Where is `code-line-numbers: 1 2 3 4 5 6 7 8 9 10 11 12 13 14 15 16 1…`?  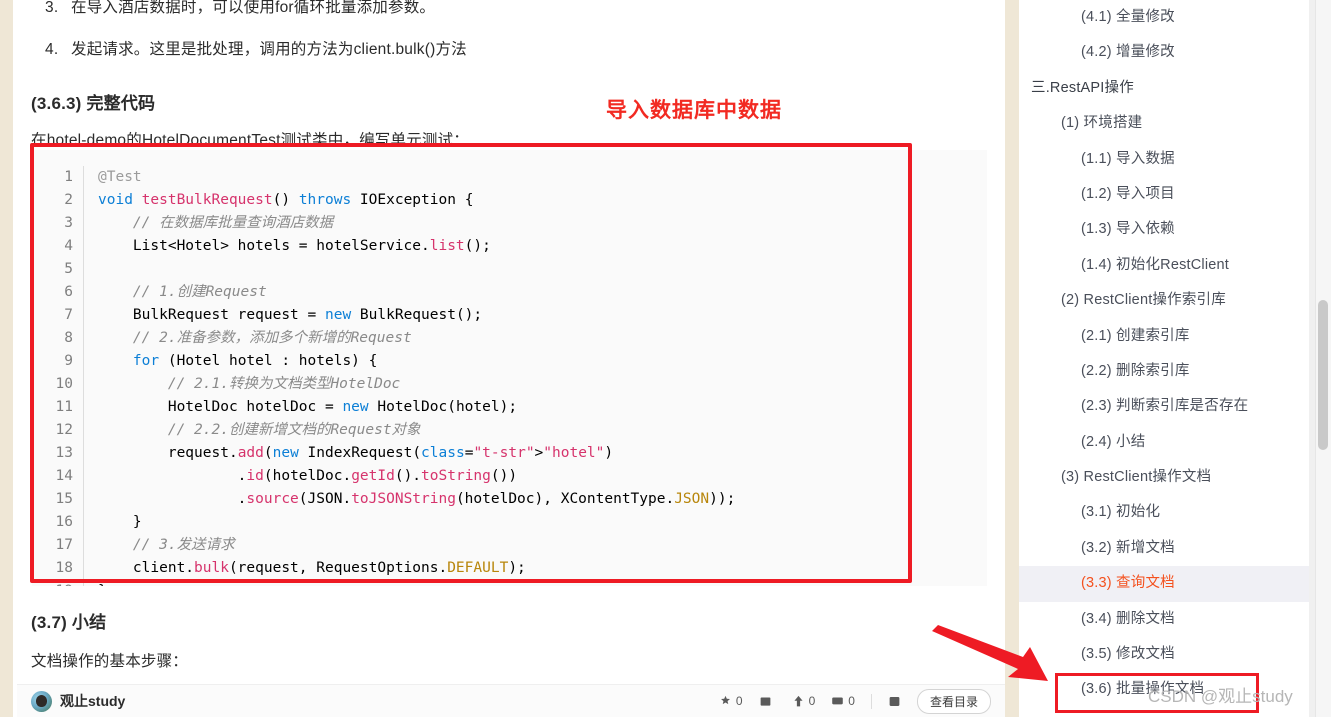
code-line-numbers: 1 2 3 4 5 6 7 8 9 10 11 12 13 14 15 16 1… is located at coordinates (58, 376).